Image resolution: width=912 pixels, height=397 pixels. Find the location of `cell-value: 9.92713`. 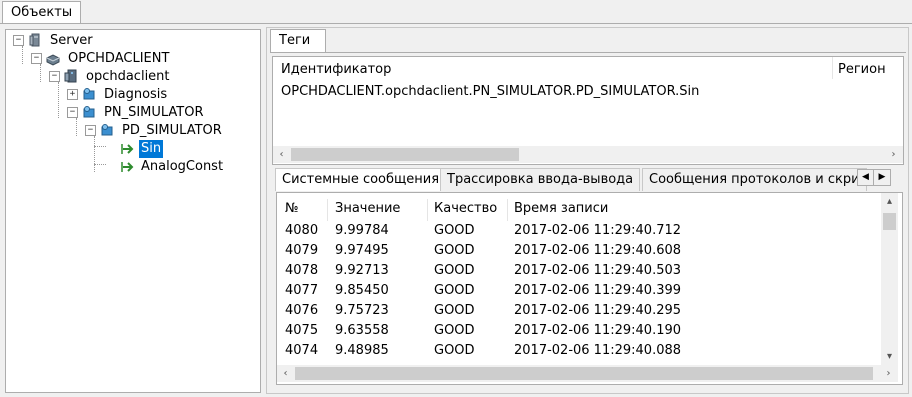

cell-value: 9.92713 is located at coordinates (362, 270).